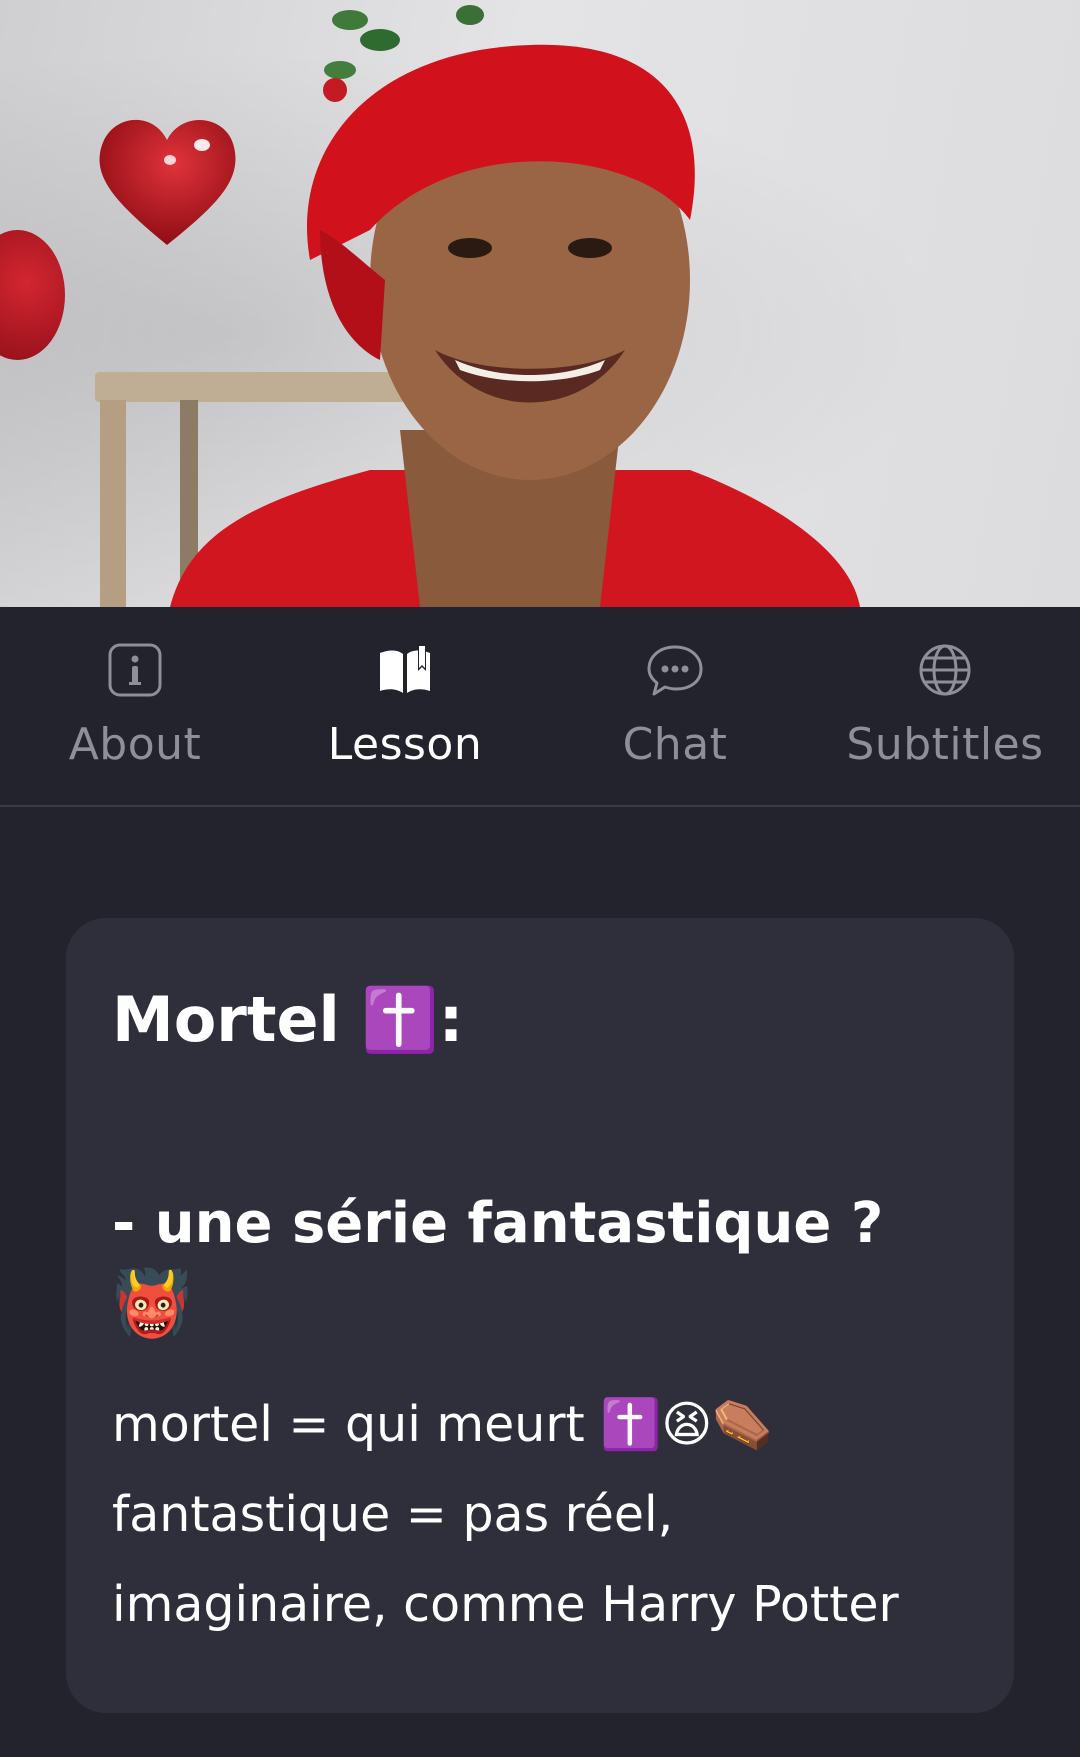 The image size is (1080, 1757). Describe the element at coordinates (135, 706) in the screenshot. I see `tab-about: About` at that location.